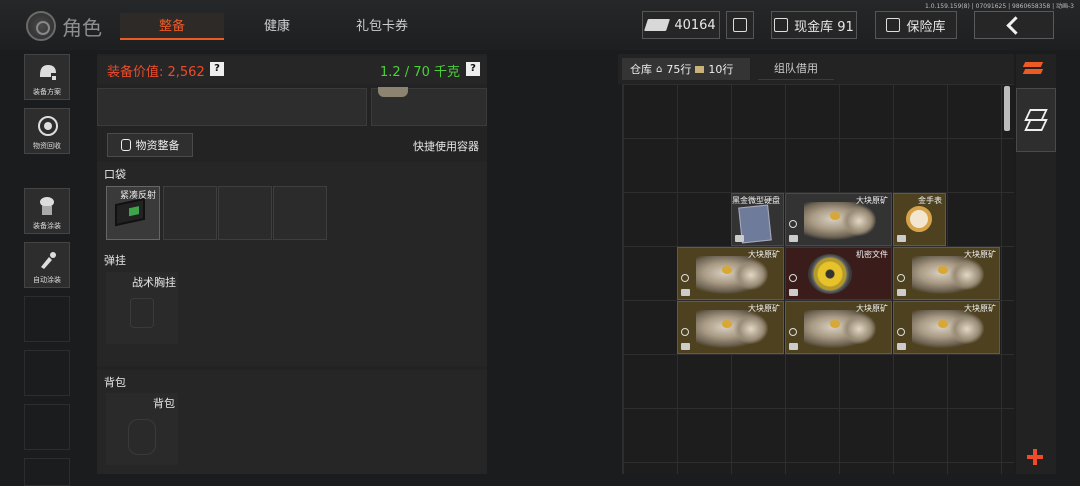 This screenshot has width=1080, height=486. I want to click on home-icon: ⌂, so click(659, 69).